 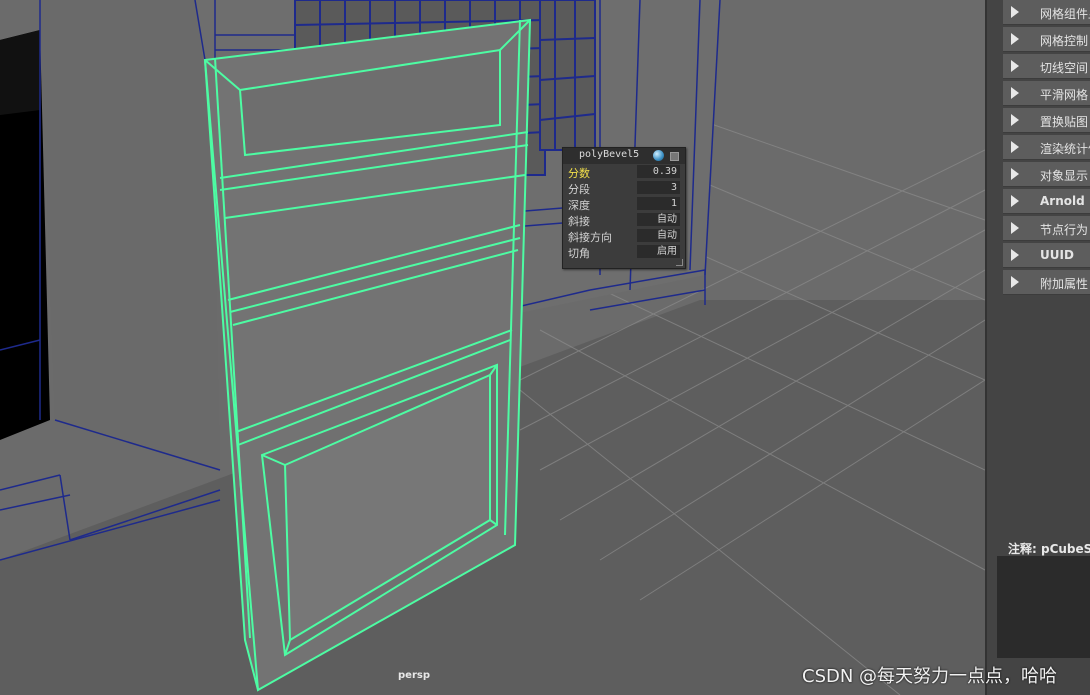 What do you see at coordinates (658, 171) in the screenshot?
I see `bevel-row-value: 0.39` at bounding box center [658, 171].